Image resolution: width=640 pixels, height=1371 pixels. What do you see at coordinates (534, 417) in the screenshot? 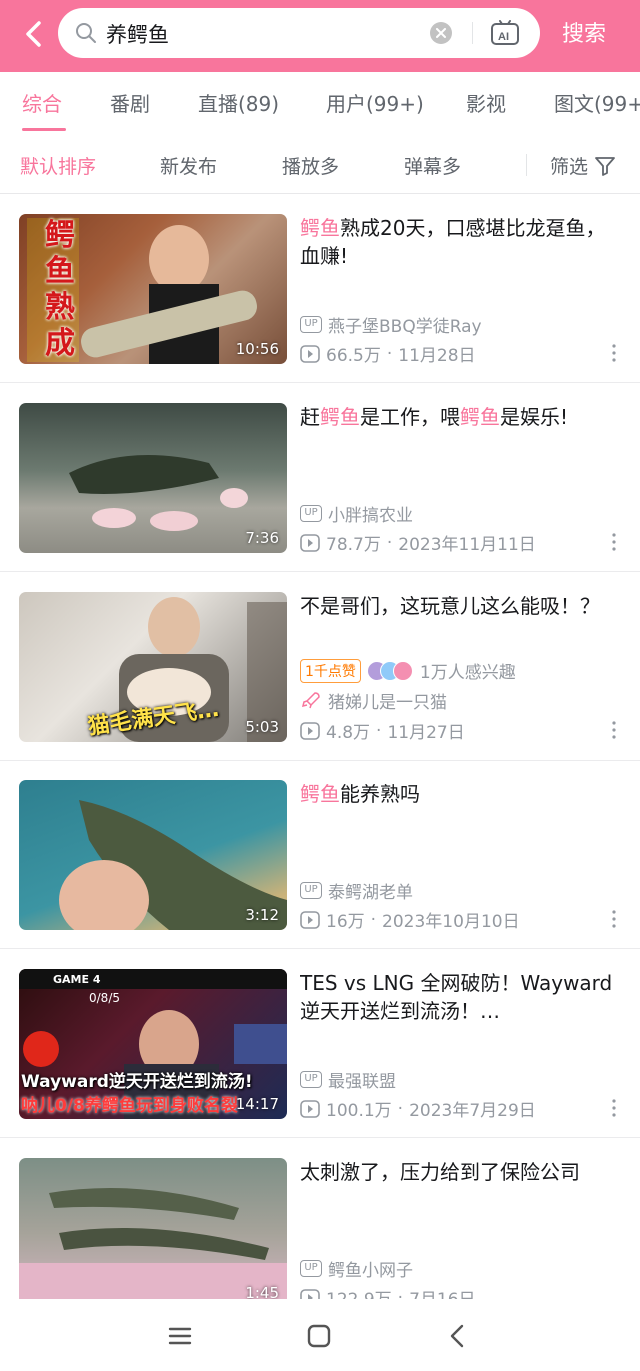
I see `title-text: 是娱乐!` at bounding box center [534, 417].